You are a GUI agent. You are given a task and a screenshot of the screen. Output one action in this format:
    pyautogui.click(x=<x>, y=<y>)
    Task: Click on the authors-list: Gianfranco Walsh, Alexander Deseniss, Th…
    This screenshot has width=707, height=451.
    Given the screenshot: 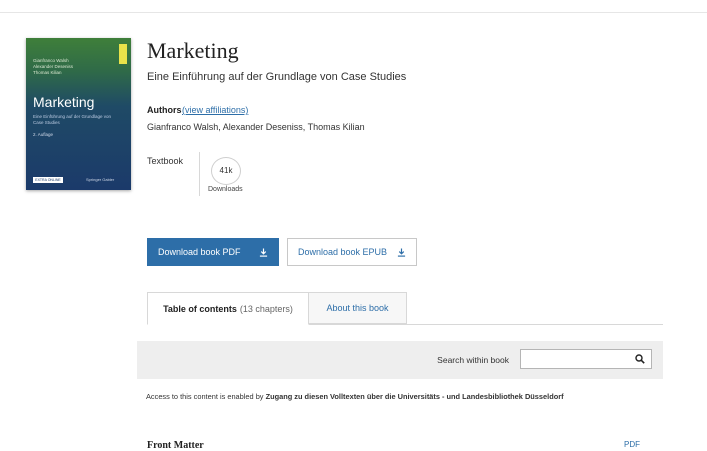 What is the action you would take?
    pyautogui.click(x=256, y=127)
    